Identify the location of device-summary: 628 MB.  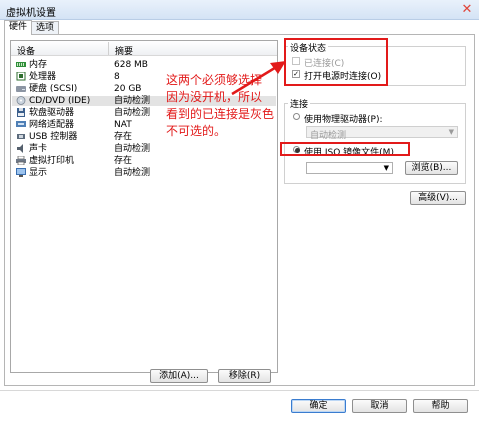
(131, 65).